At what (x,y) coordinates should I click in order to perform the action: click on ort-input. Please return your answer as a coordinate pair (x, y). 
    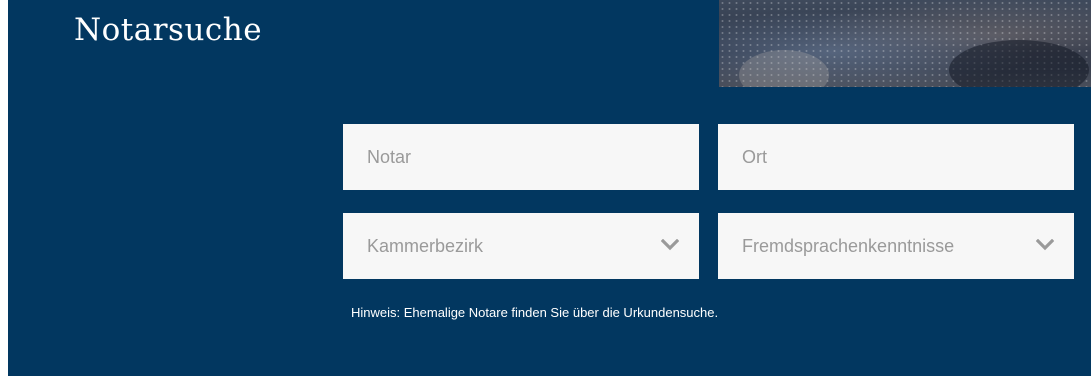
    Looking at the image, I should click on (896, 157).